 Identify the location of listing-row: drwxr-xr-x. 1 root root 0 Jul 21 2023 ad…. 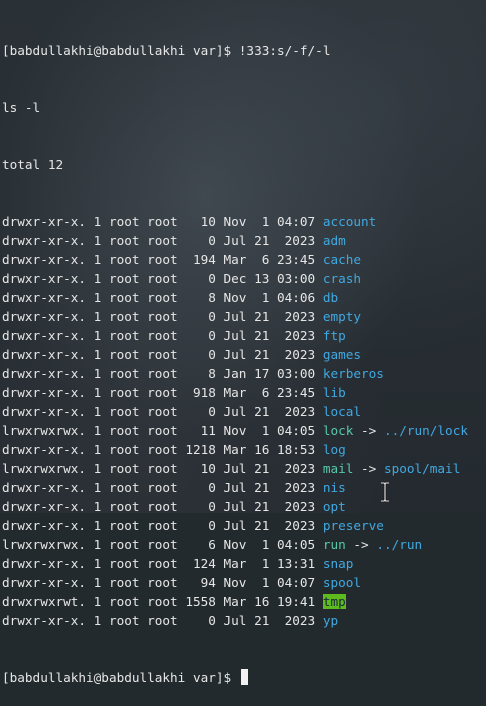
(243, 240).